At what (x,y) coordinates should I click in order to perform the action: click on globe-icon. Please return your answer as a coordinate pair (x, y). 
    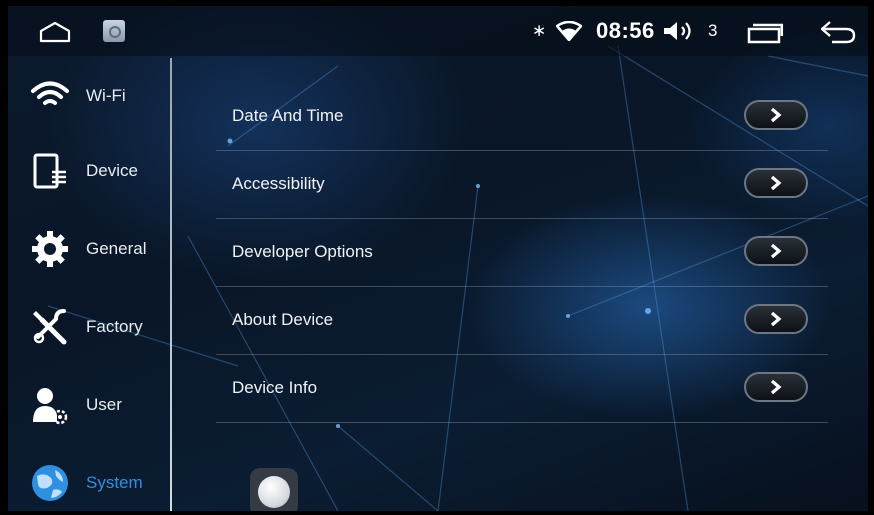
    Looking at the image, I should click on (50, 483).